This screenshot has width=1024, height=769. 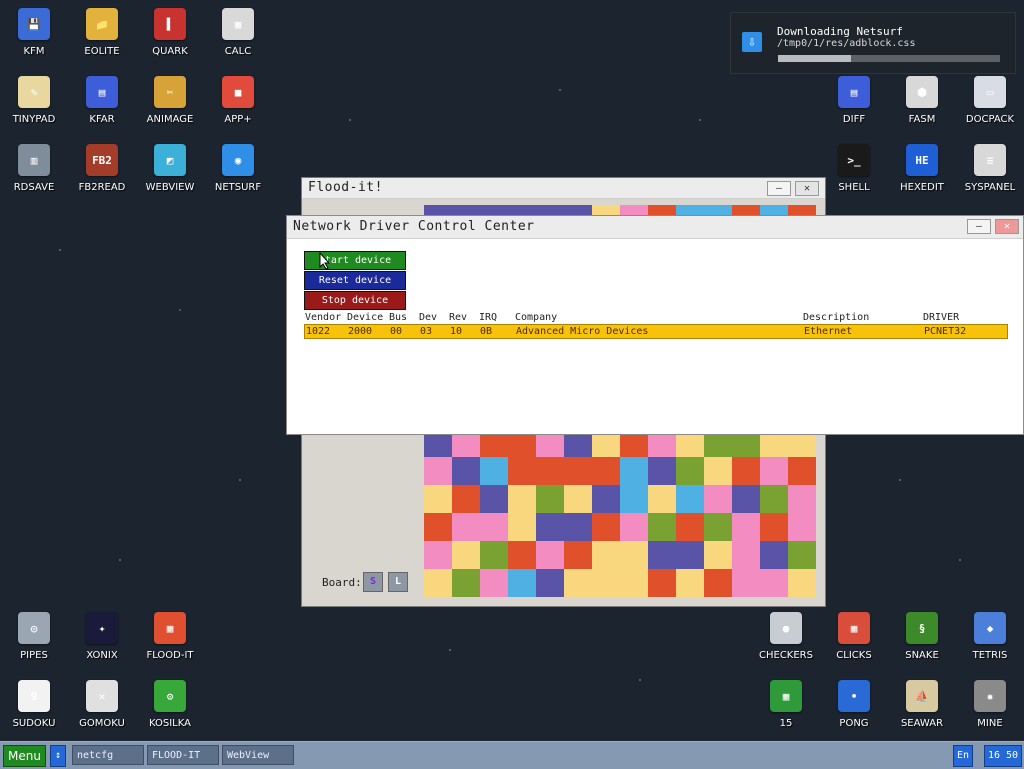 I want to click on desktop-icon-calc: ▦ CALC, so click(x=238, y=32).